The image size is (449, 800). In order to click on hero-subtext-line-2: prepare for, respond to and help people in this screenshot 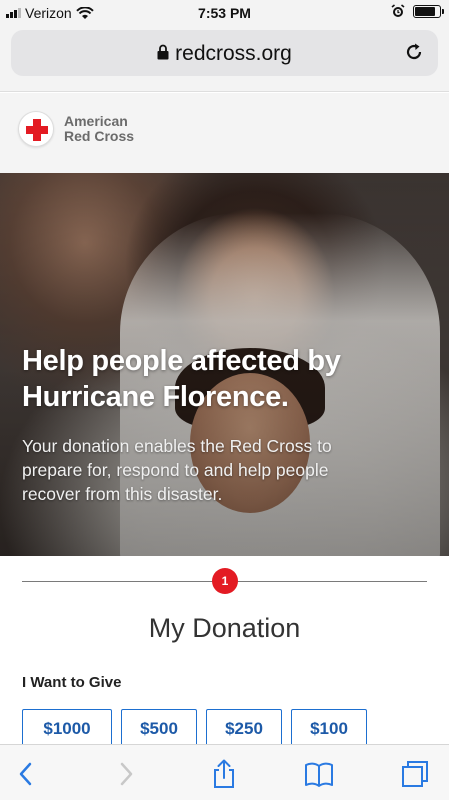, I will do `click(175, 470)`.